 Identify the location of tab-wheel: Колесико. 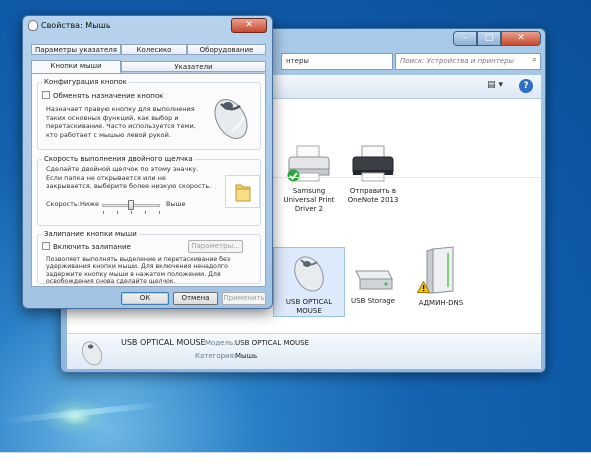
(154, 49).